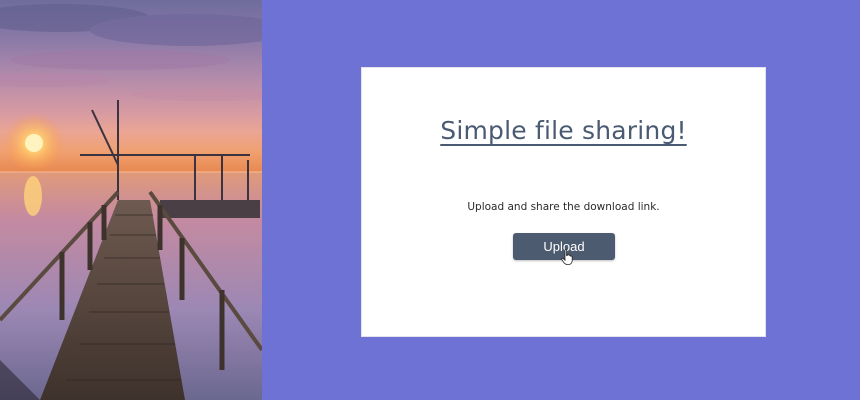 Image resolution: width=860 pixels, height=400 pixels. What do you see at coordinates (563, 130) in the screenshot?
I see `page-title: Simple file sharing!` at bounding box center [563, 130].